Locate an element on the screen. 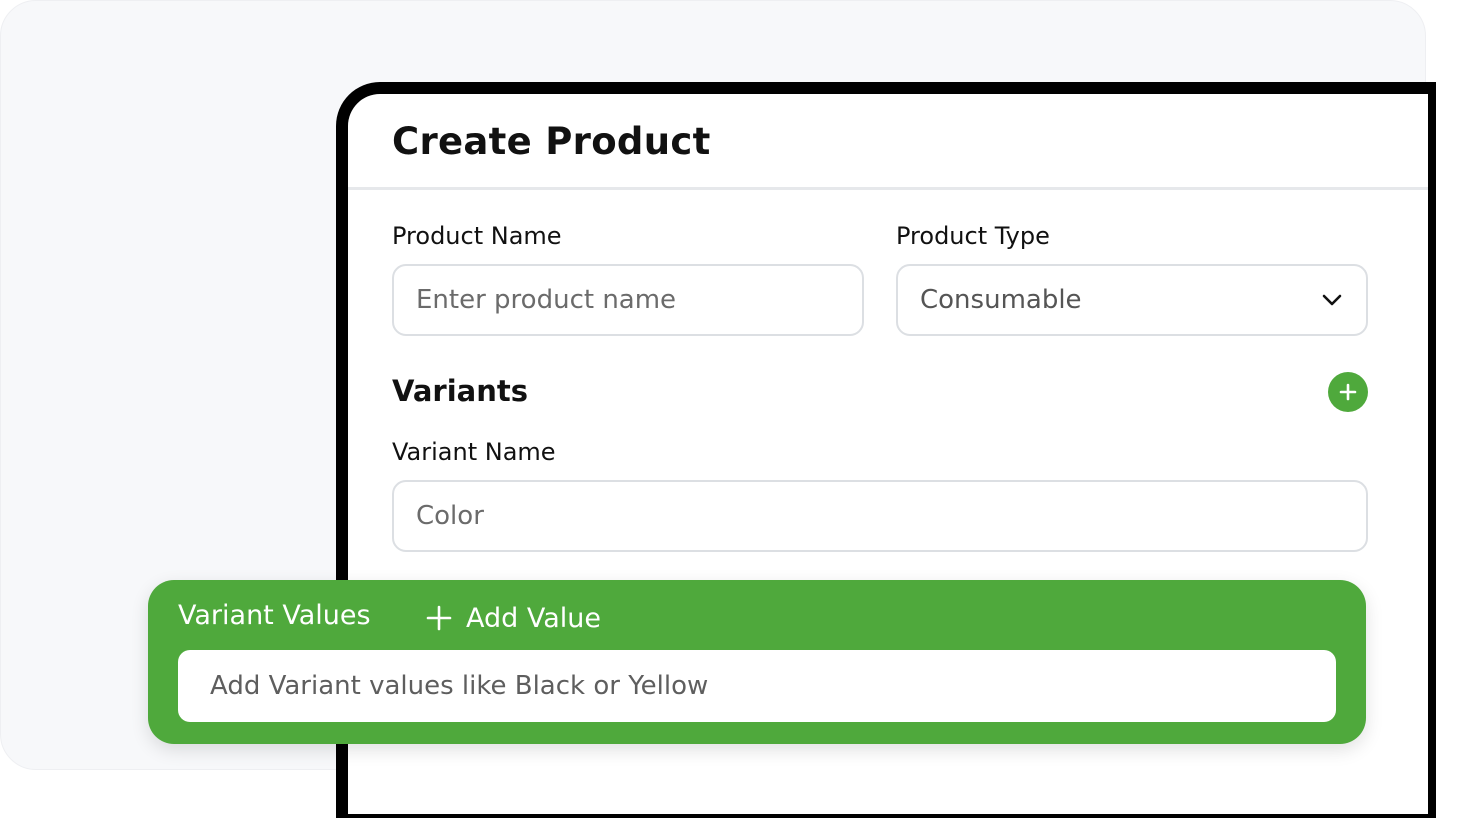 This screenshot has width=1474, height=818. page-title: Create Product is located at coordinates (551, 141).